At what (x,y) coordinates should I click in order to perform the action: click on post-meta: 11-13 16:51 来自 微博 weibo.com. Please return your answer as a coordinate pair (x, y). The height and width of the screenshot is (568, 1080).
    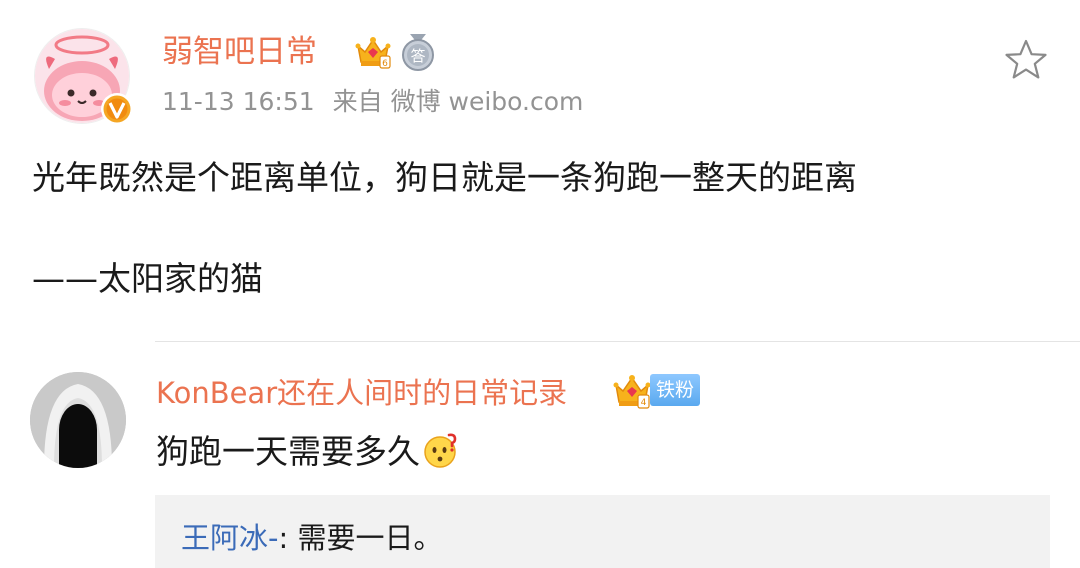
    Looking at the image, I should click on (372, 102).